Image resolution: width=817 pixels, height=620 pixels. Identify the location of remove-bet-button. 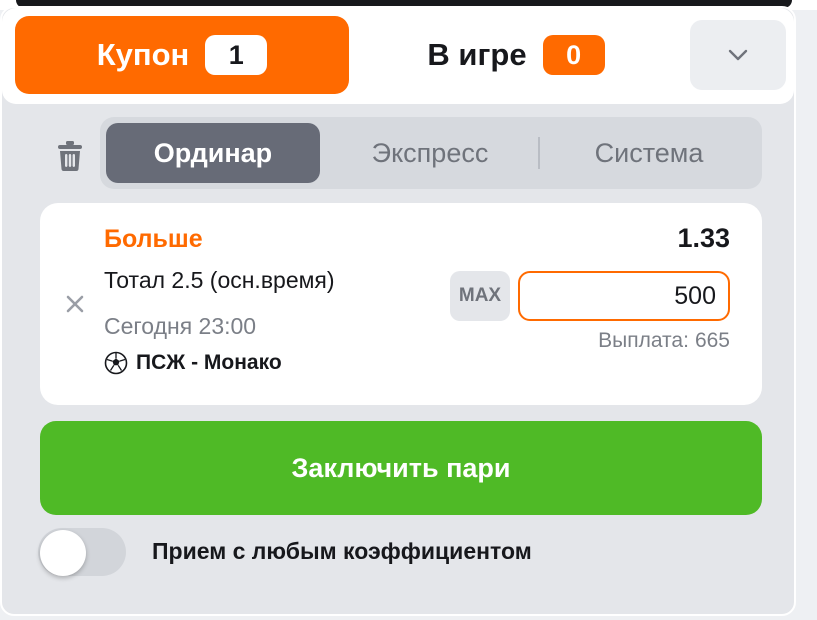
(75, 304).